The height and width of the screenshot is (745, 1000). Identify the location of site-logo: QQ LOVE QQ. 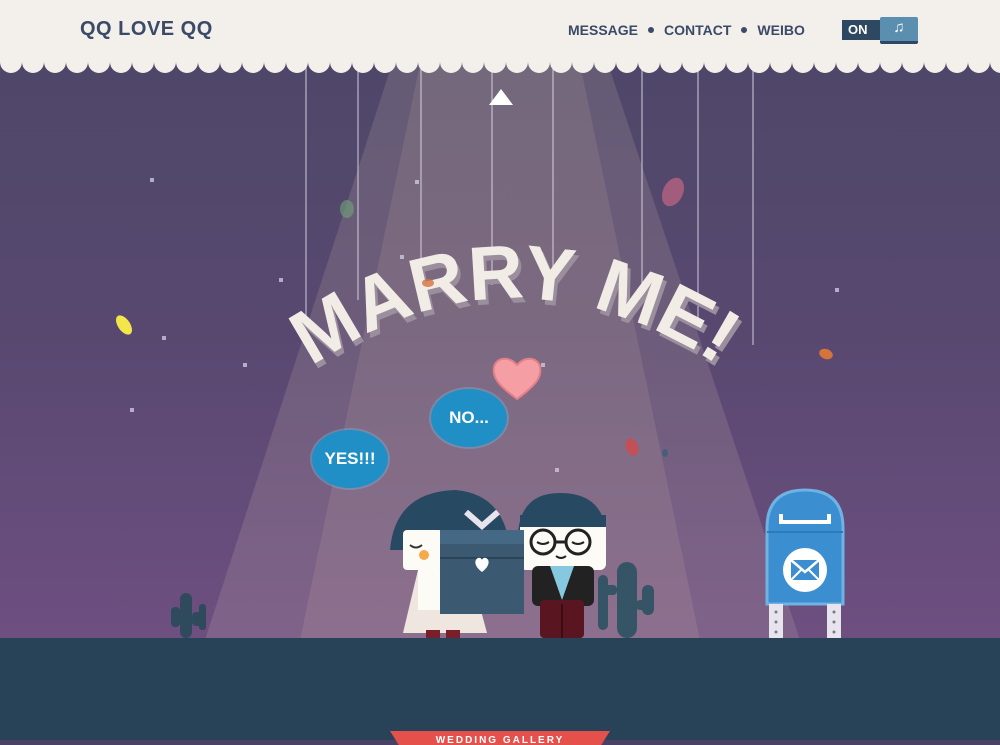
(146, 29).